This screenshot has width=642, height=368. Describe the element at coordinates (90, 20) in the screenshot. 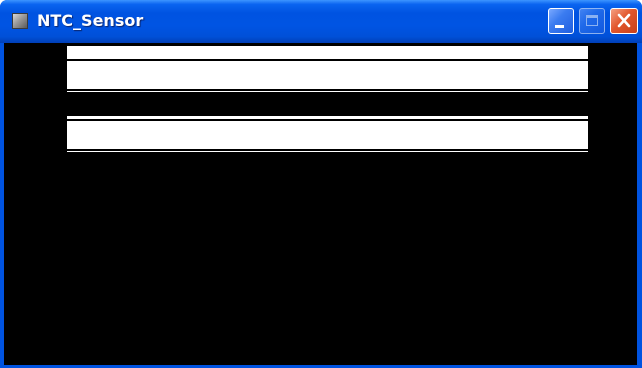

I see `window-title: NTC_Sensor` at that location.